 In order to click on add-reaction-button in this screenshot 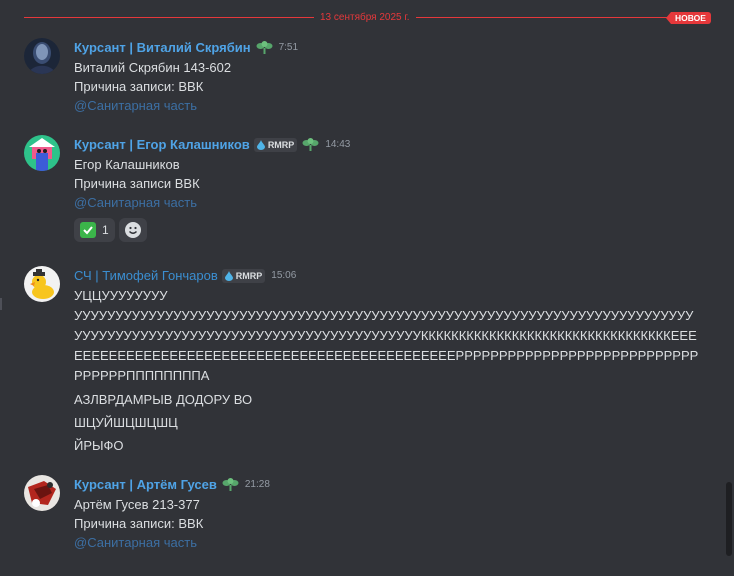, I will do `click(132, 230)`.